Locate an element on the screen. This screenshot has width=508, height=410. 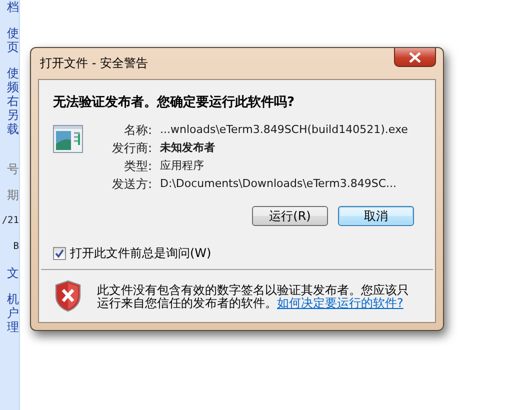
close-icon is located at coordinates (415, 57).